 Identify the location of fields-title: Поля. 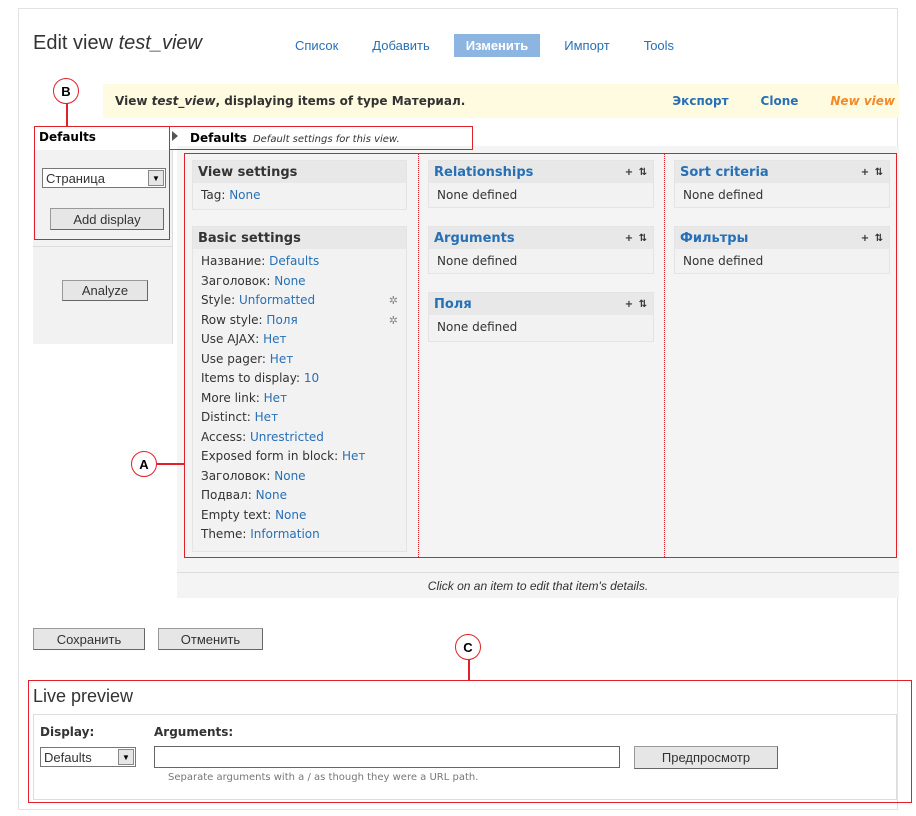
(453, 304).